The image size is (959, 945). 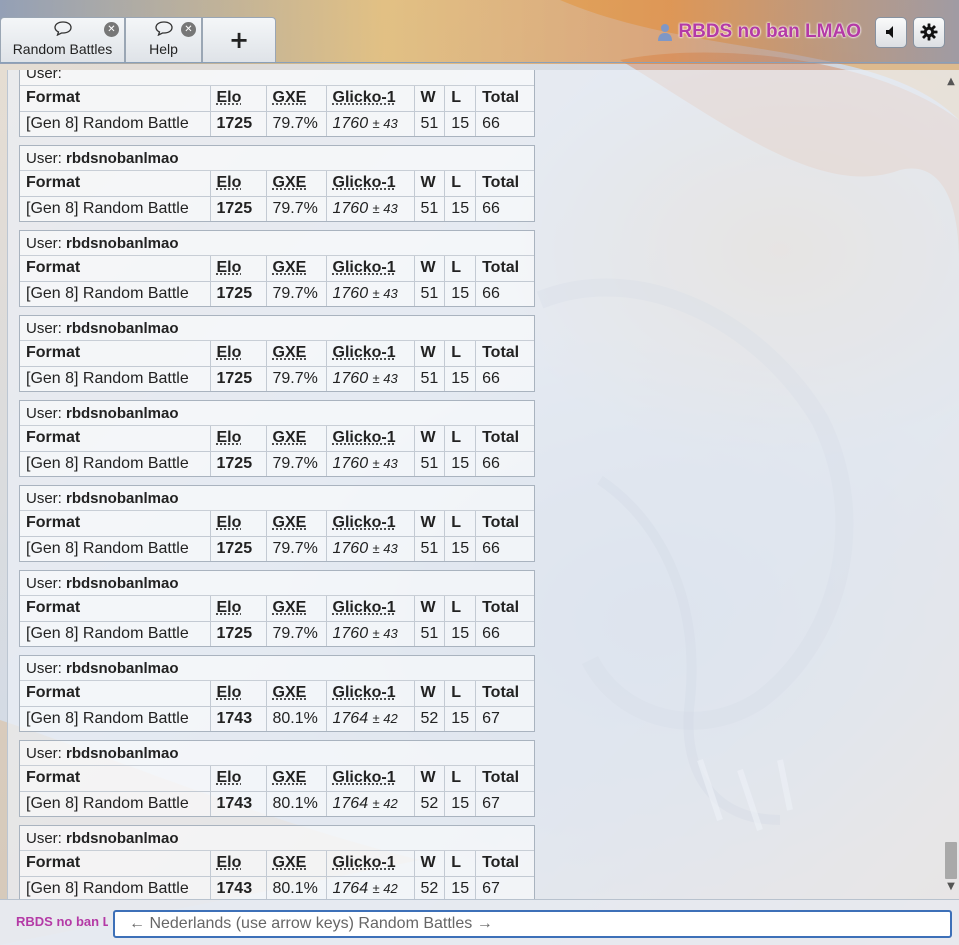 I want to click on username: RBDS no ban LMAO, so click(x=769, y=32).